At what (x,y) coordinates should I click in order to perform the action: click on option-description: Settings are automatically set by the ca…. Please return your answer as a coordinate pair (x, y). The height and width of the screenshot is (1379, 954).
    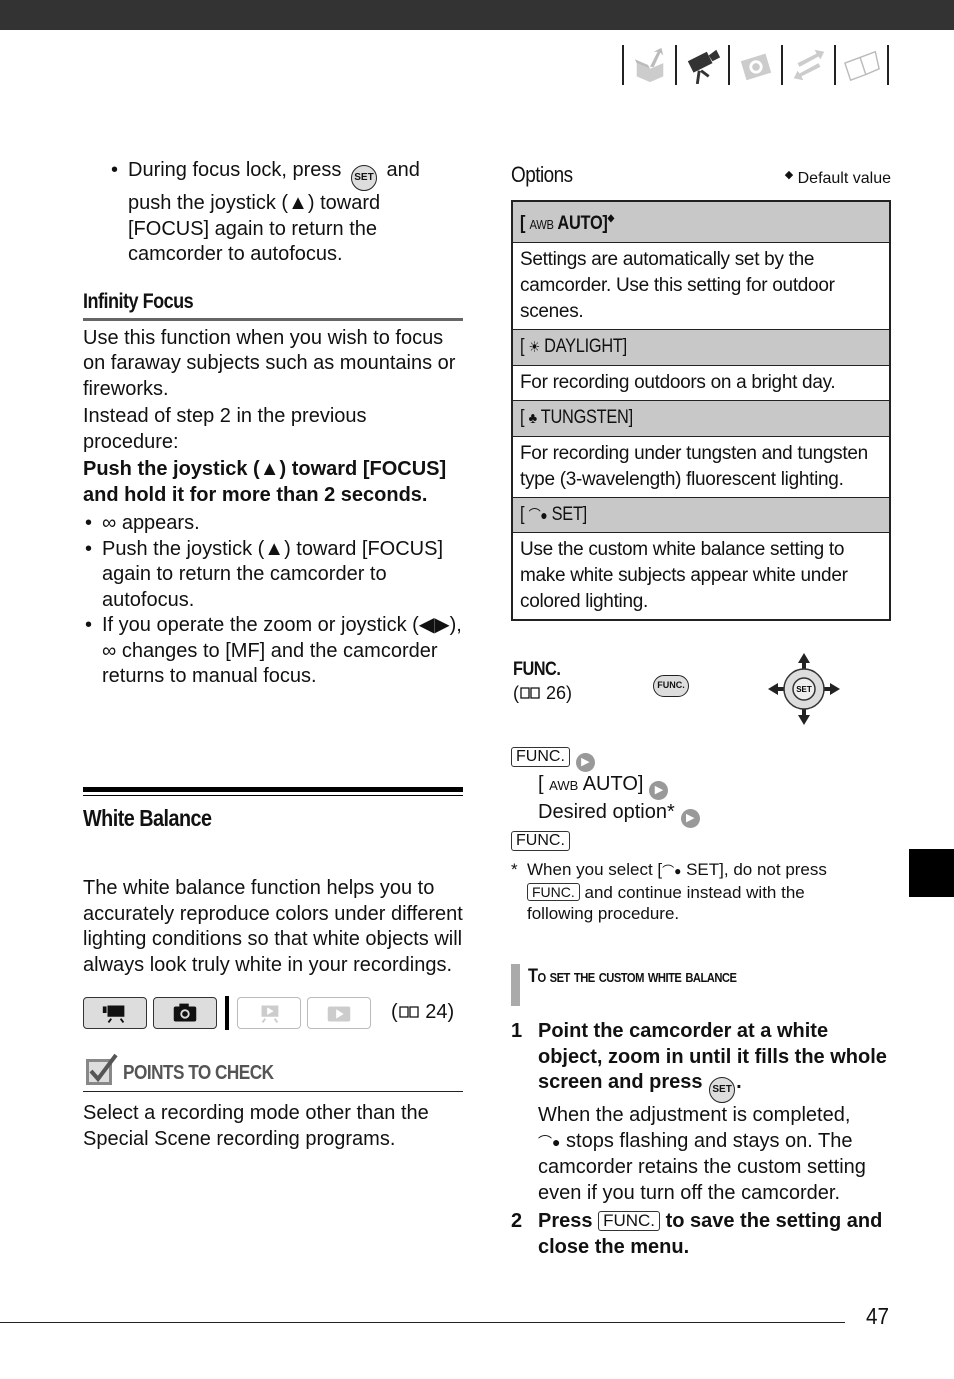
    Looking at the image, I should click on (677, 285).